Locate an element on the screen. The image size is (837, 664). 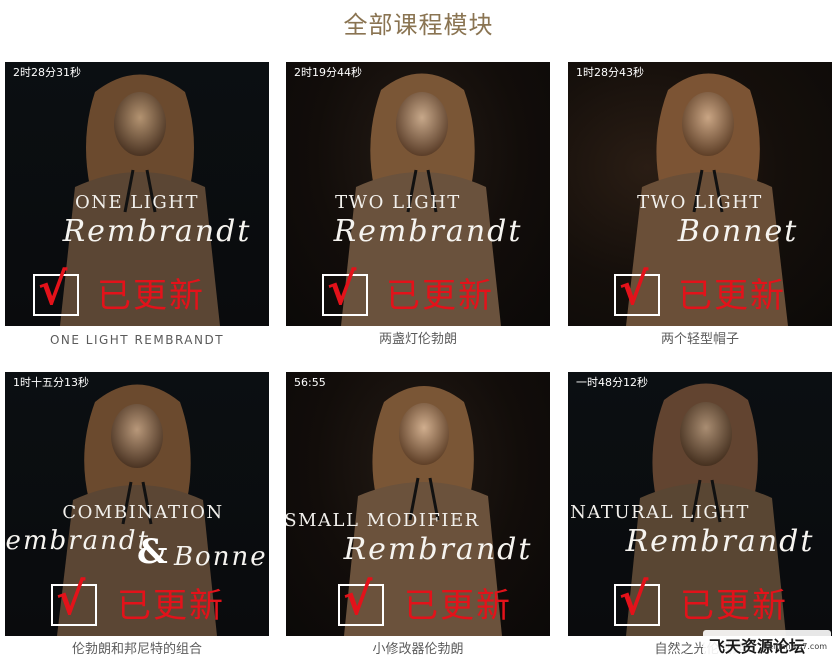
course-title: 小修改器伦勃朗 is located at coordinates (418, 650).